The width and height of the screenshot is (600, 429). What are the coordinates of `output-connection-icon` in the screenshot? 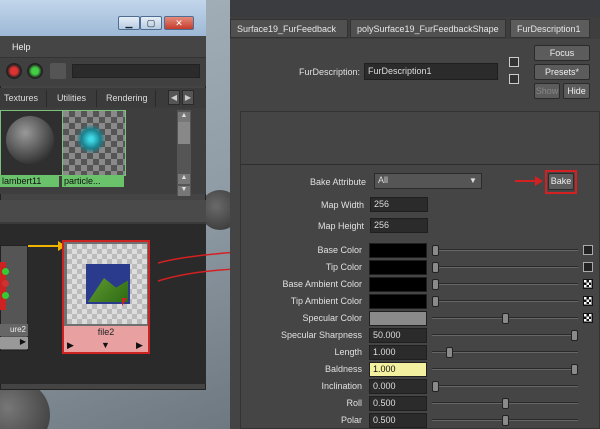 It's located at (514, 79).